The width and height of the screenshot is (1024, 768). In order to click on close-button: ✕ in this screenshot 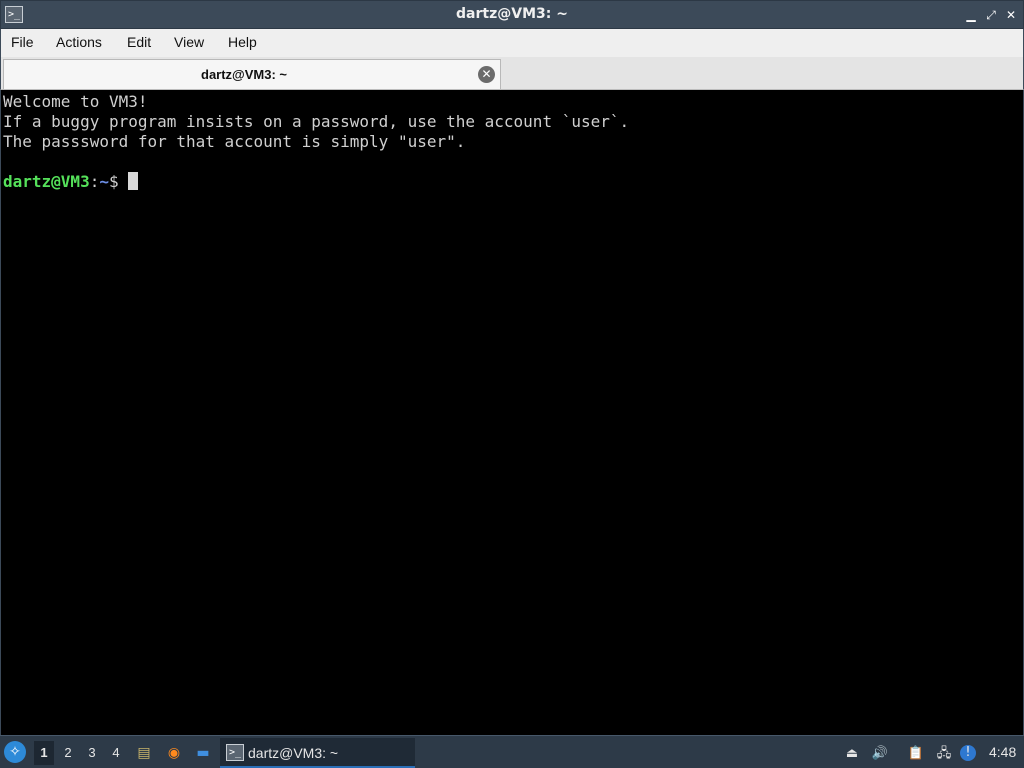, I will do `click(1011, 15)`.